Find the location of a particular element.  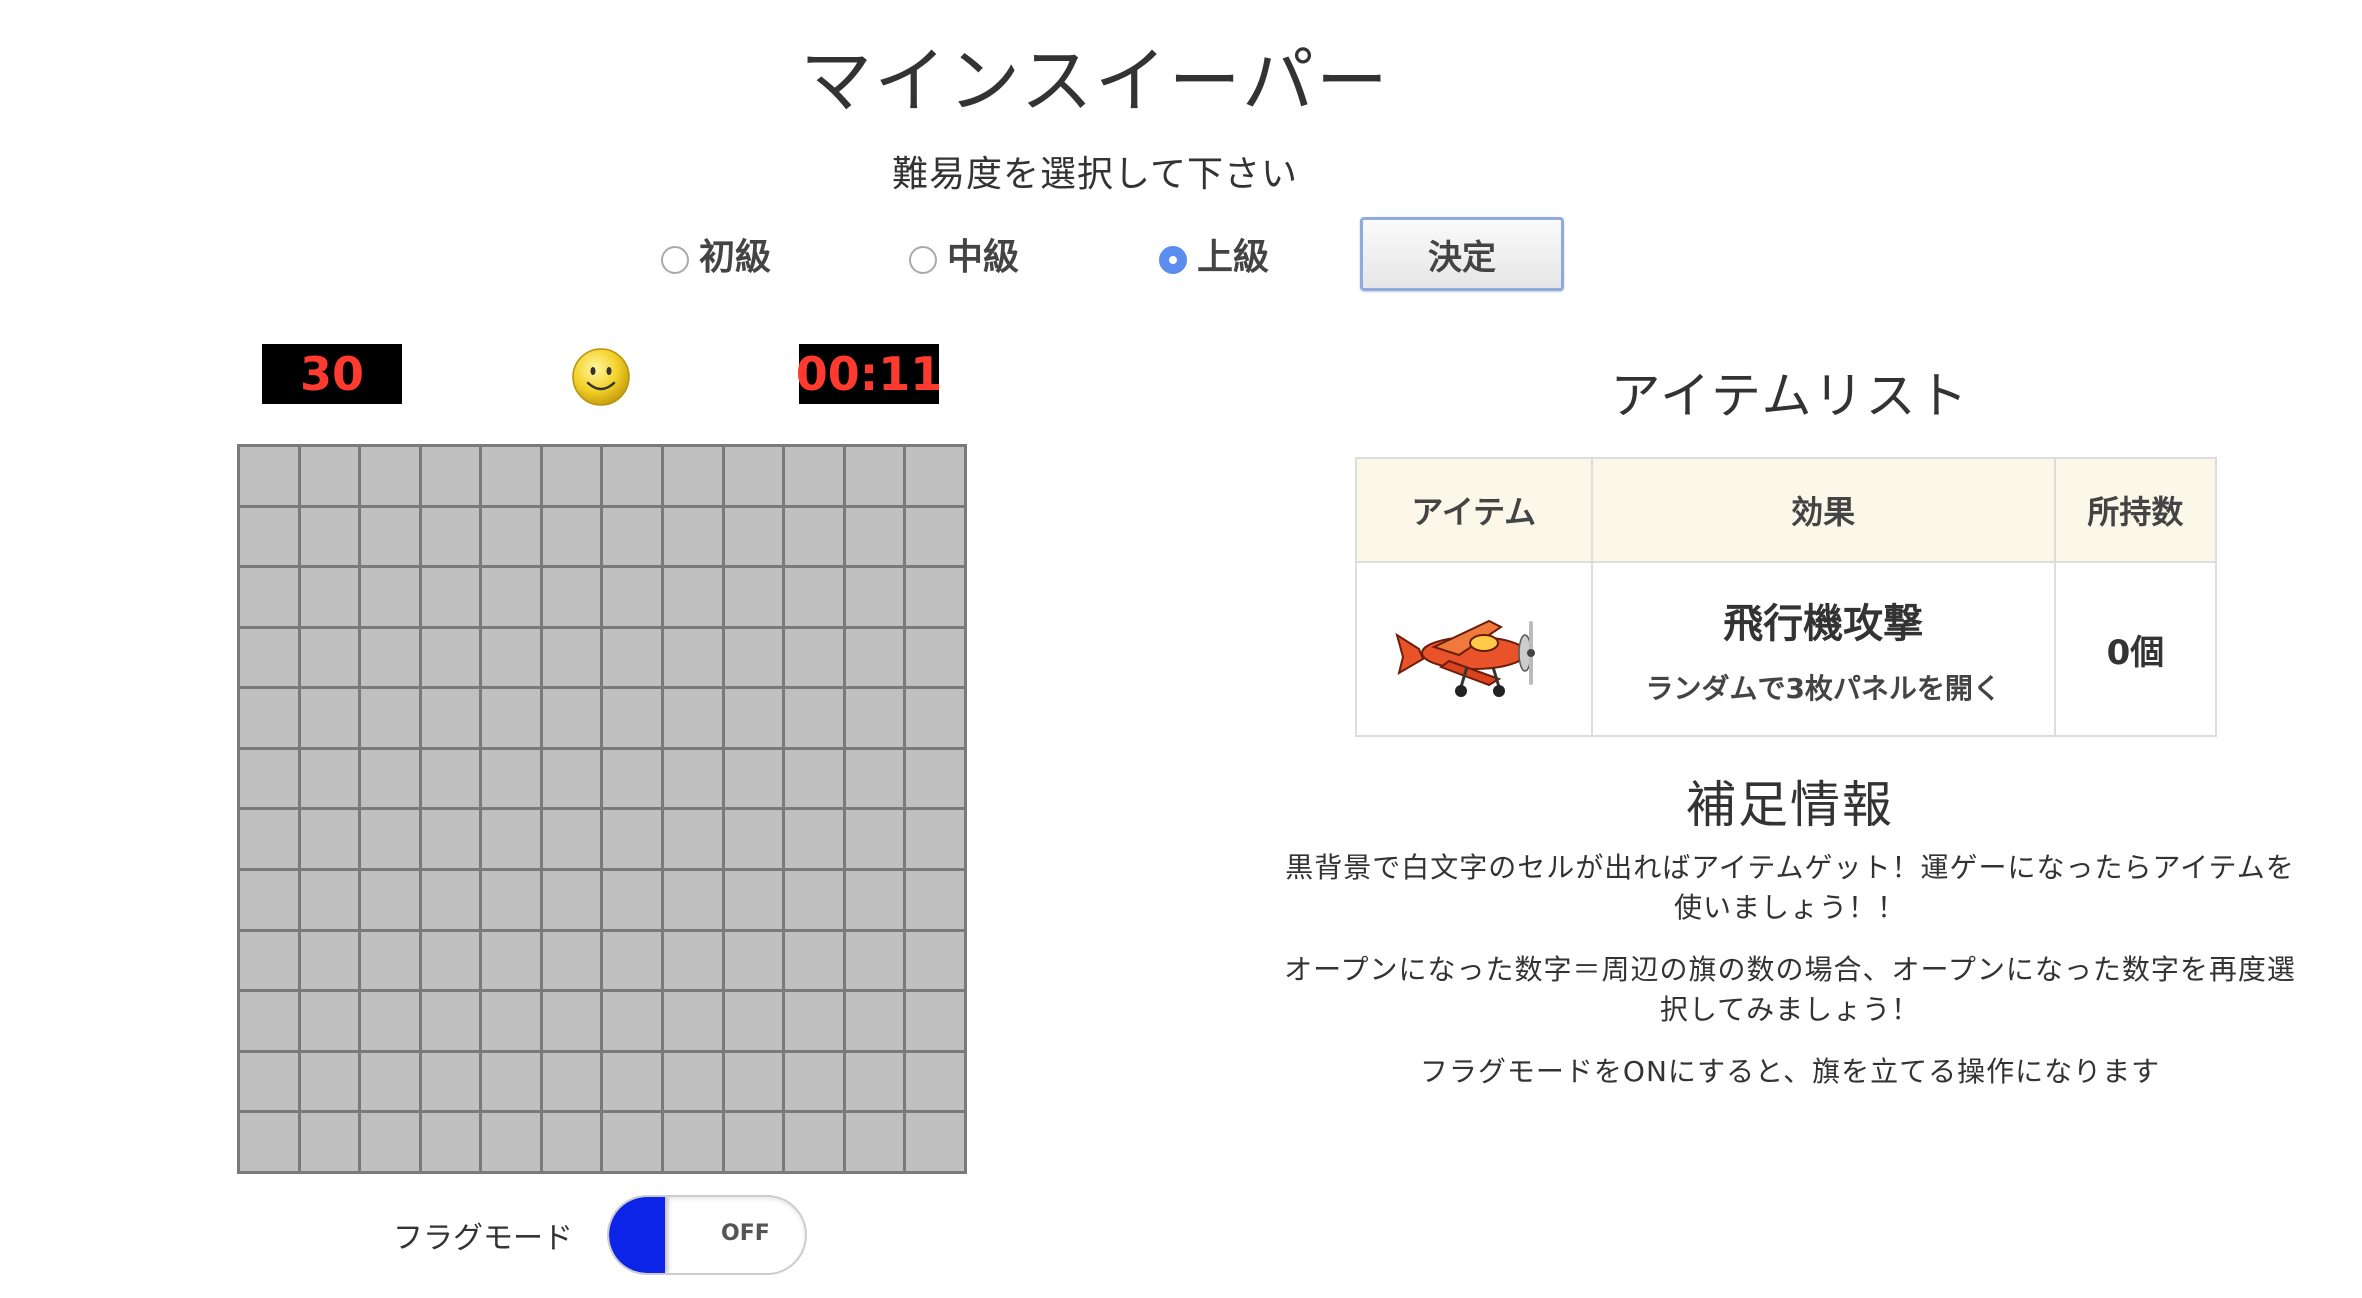

toggle-knob is located at coordinates (637, 1235).